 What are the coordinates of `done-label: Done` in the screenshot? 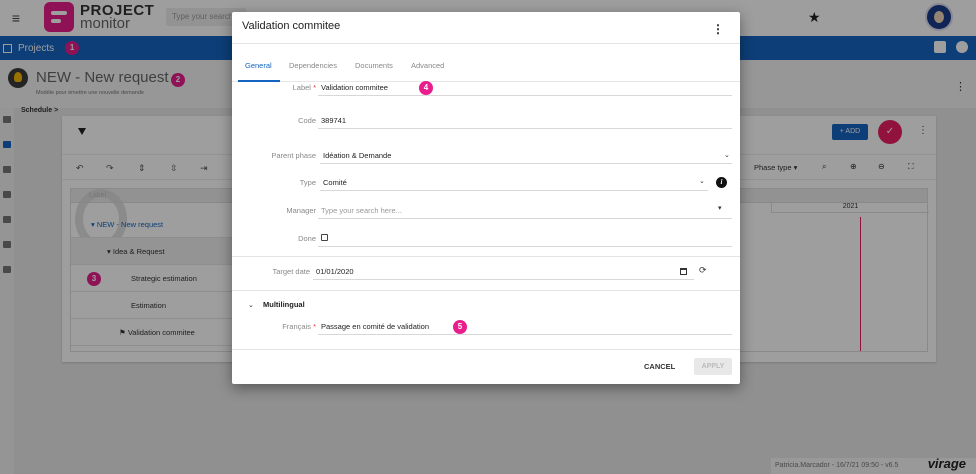 It's located at (307, 238).